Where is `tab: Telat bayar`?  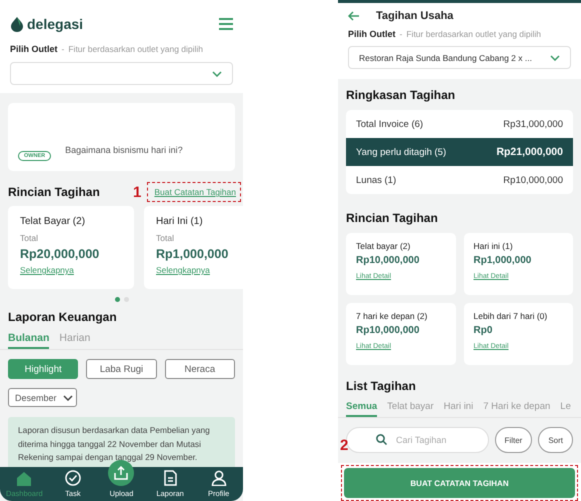
tab: Telat bayar is located at coordinates (410, 409).